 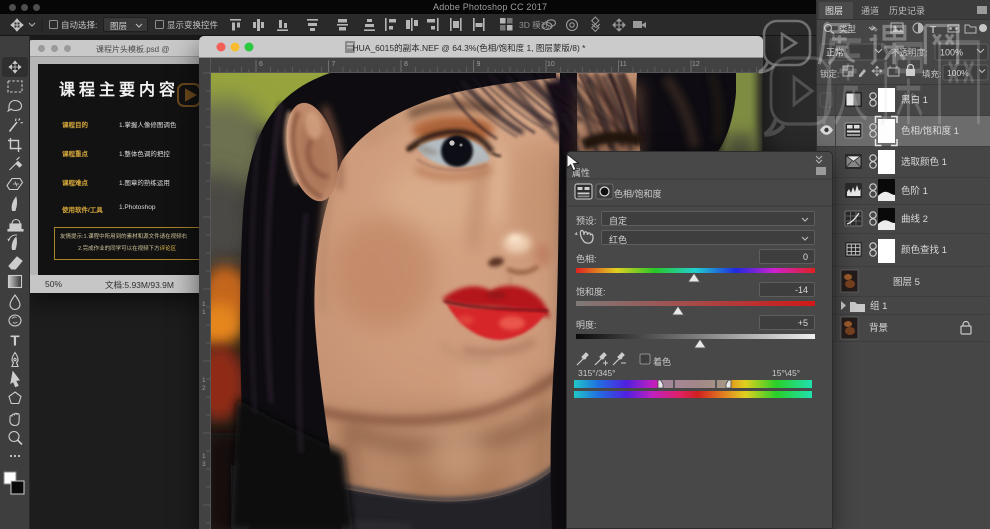 I want to click on svg-text: 选取颜色 1, so click(x=924, y=162).